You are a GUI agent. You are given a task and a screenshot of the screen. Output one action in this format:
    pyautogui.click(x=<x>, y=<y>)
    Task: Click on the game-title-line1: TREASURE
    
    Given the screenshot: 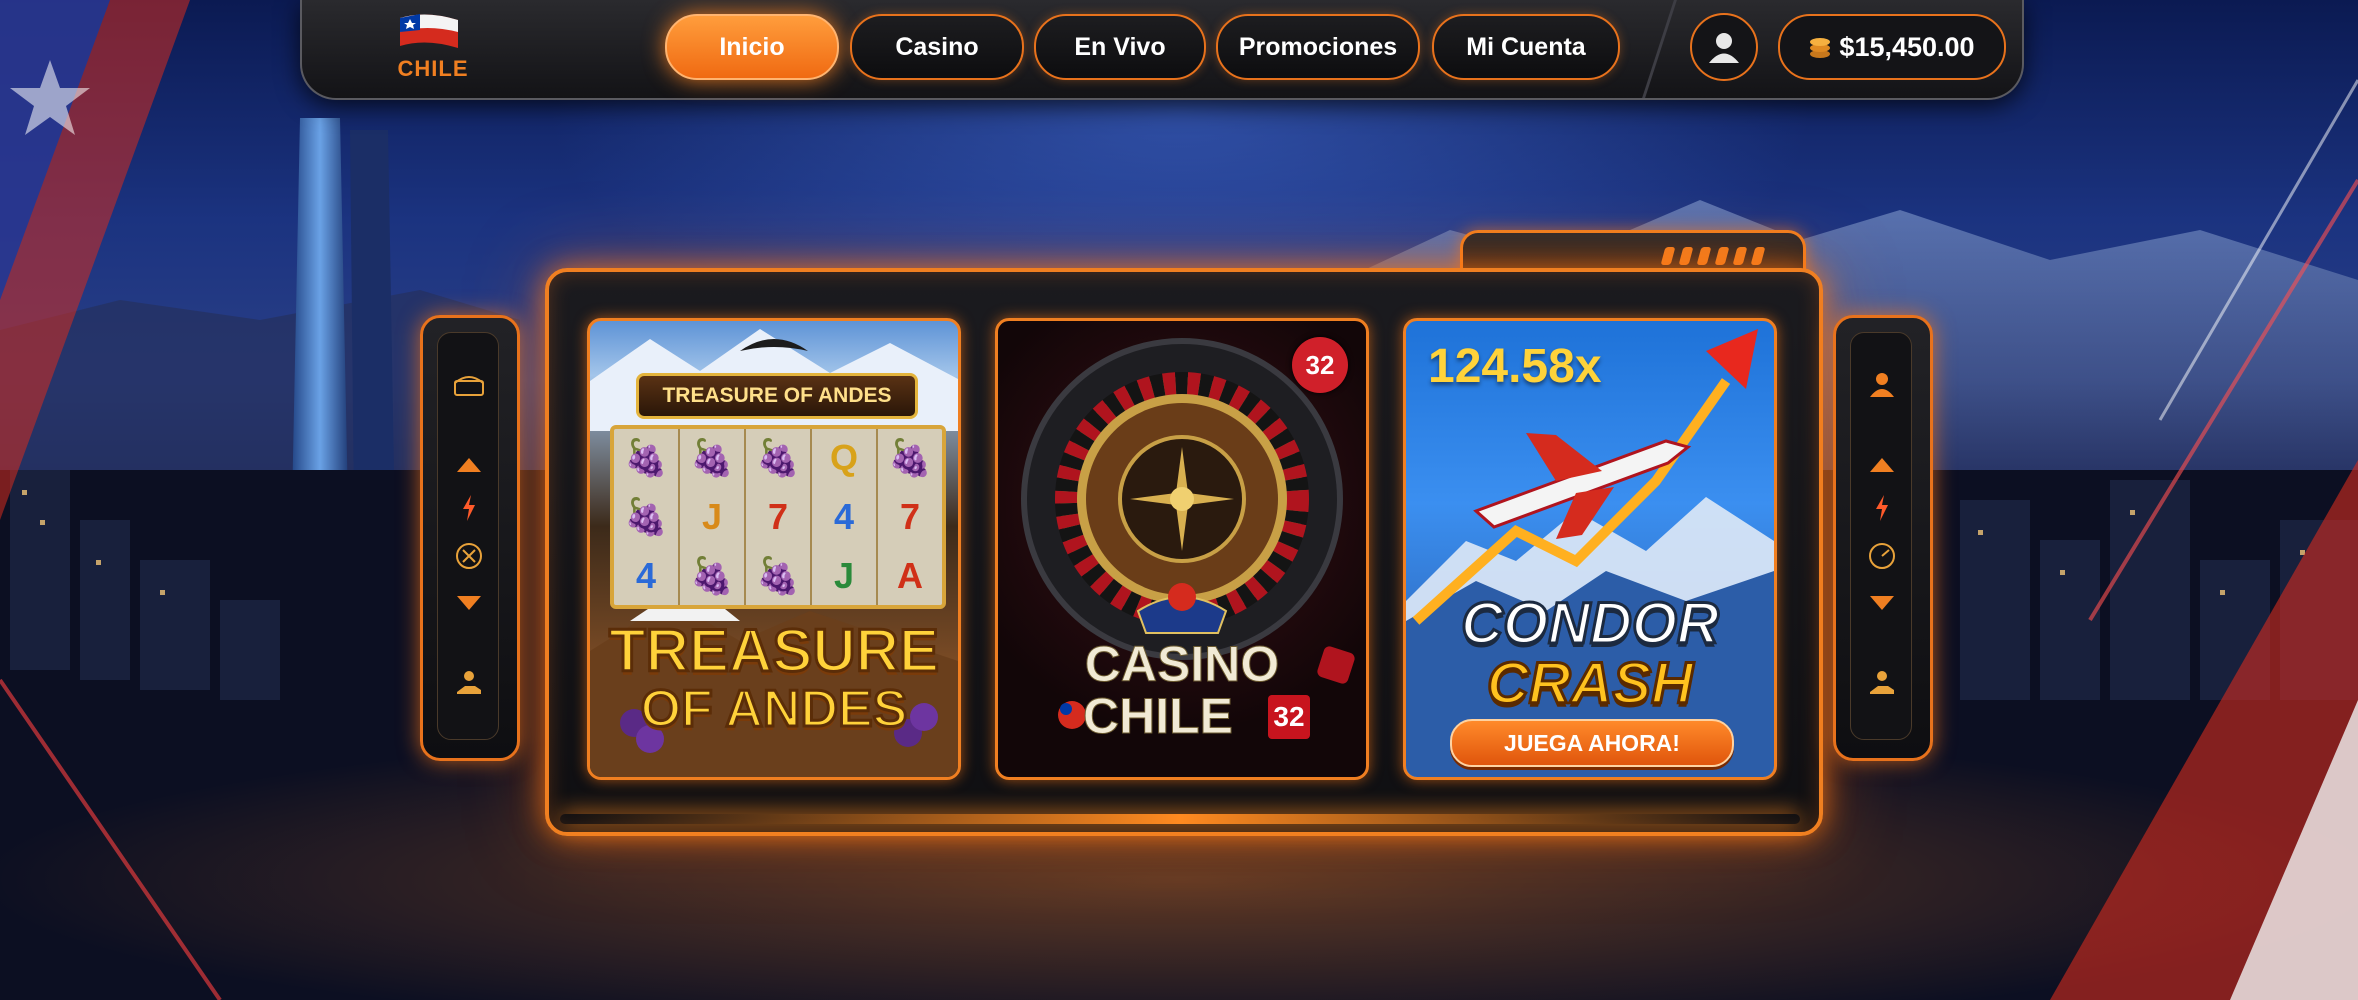 What is the action you would take?
    pyautogui.click(x=773, y=650)
    